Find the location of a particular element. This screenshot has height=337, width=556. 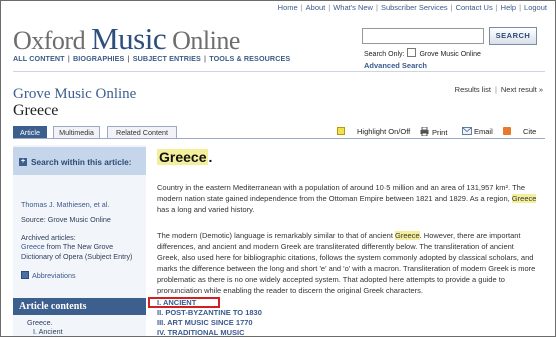

whats-new-link: What's New is located at coordinates (353, 7).